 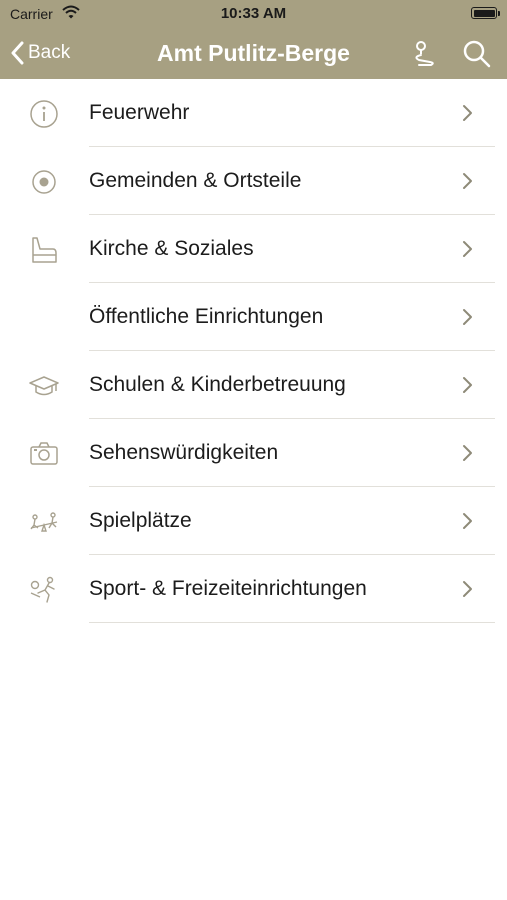 I want to click on list-item-label: Gemeinden & Ortsteile, so click(x=195, y=180).